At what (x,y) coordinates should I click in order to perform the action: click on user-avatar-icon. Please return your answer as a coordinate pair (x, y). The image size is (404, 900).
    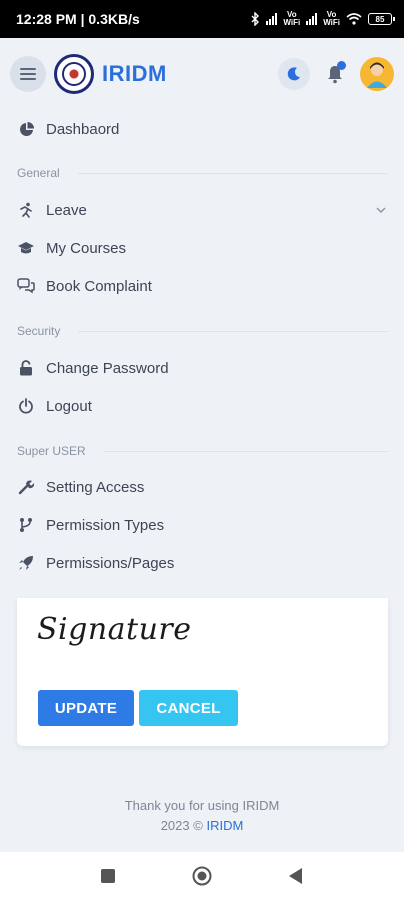
    Looking at the image, I should click on (377, 75).